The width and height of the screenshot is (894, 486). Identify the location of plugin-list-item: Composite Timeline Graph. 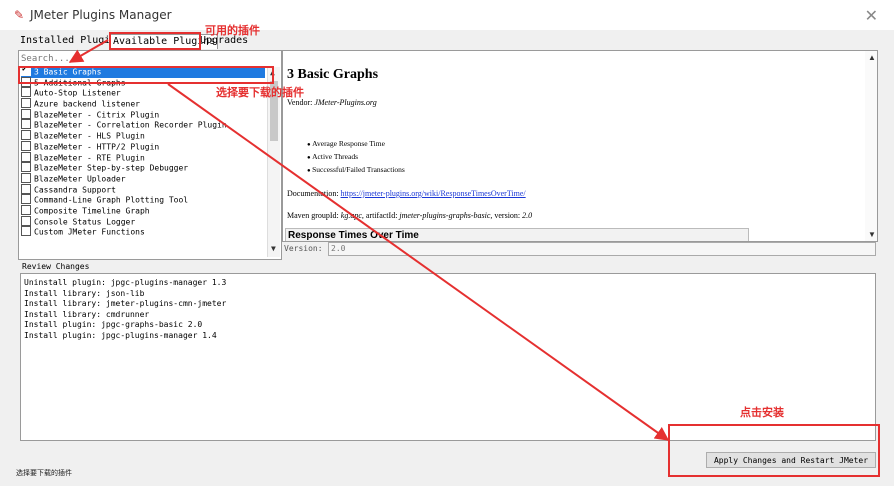
(143, 210).